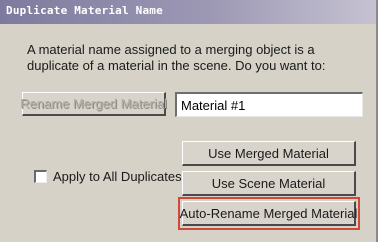 Image resolution: width=378 pixels, height=242 pixels. I want to click on apply-to-all-label: Apply to All Duplicates:, so click(119, 176).